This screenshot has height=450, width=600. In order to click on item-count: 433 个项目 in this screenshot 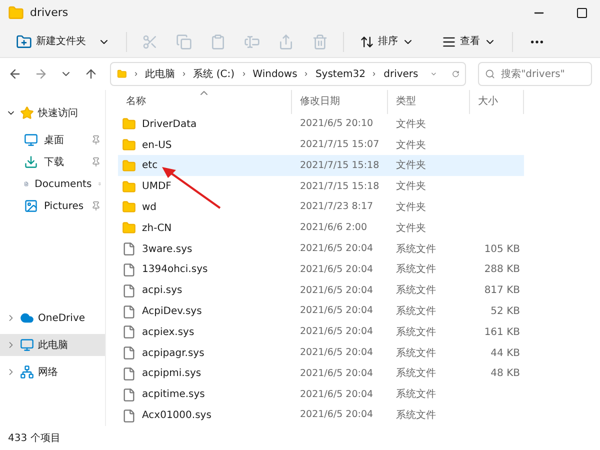, I will do `click(34, 439)`.